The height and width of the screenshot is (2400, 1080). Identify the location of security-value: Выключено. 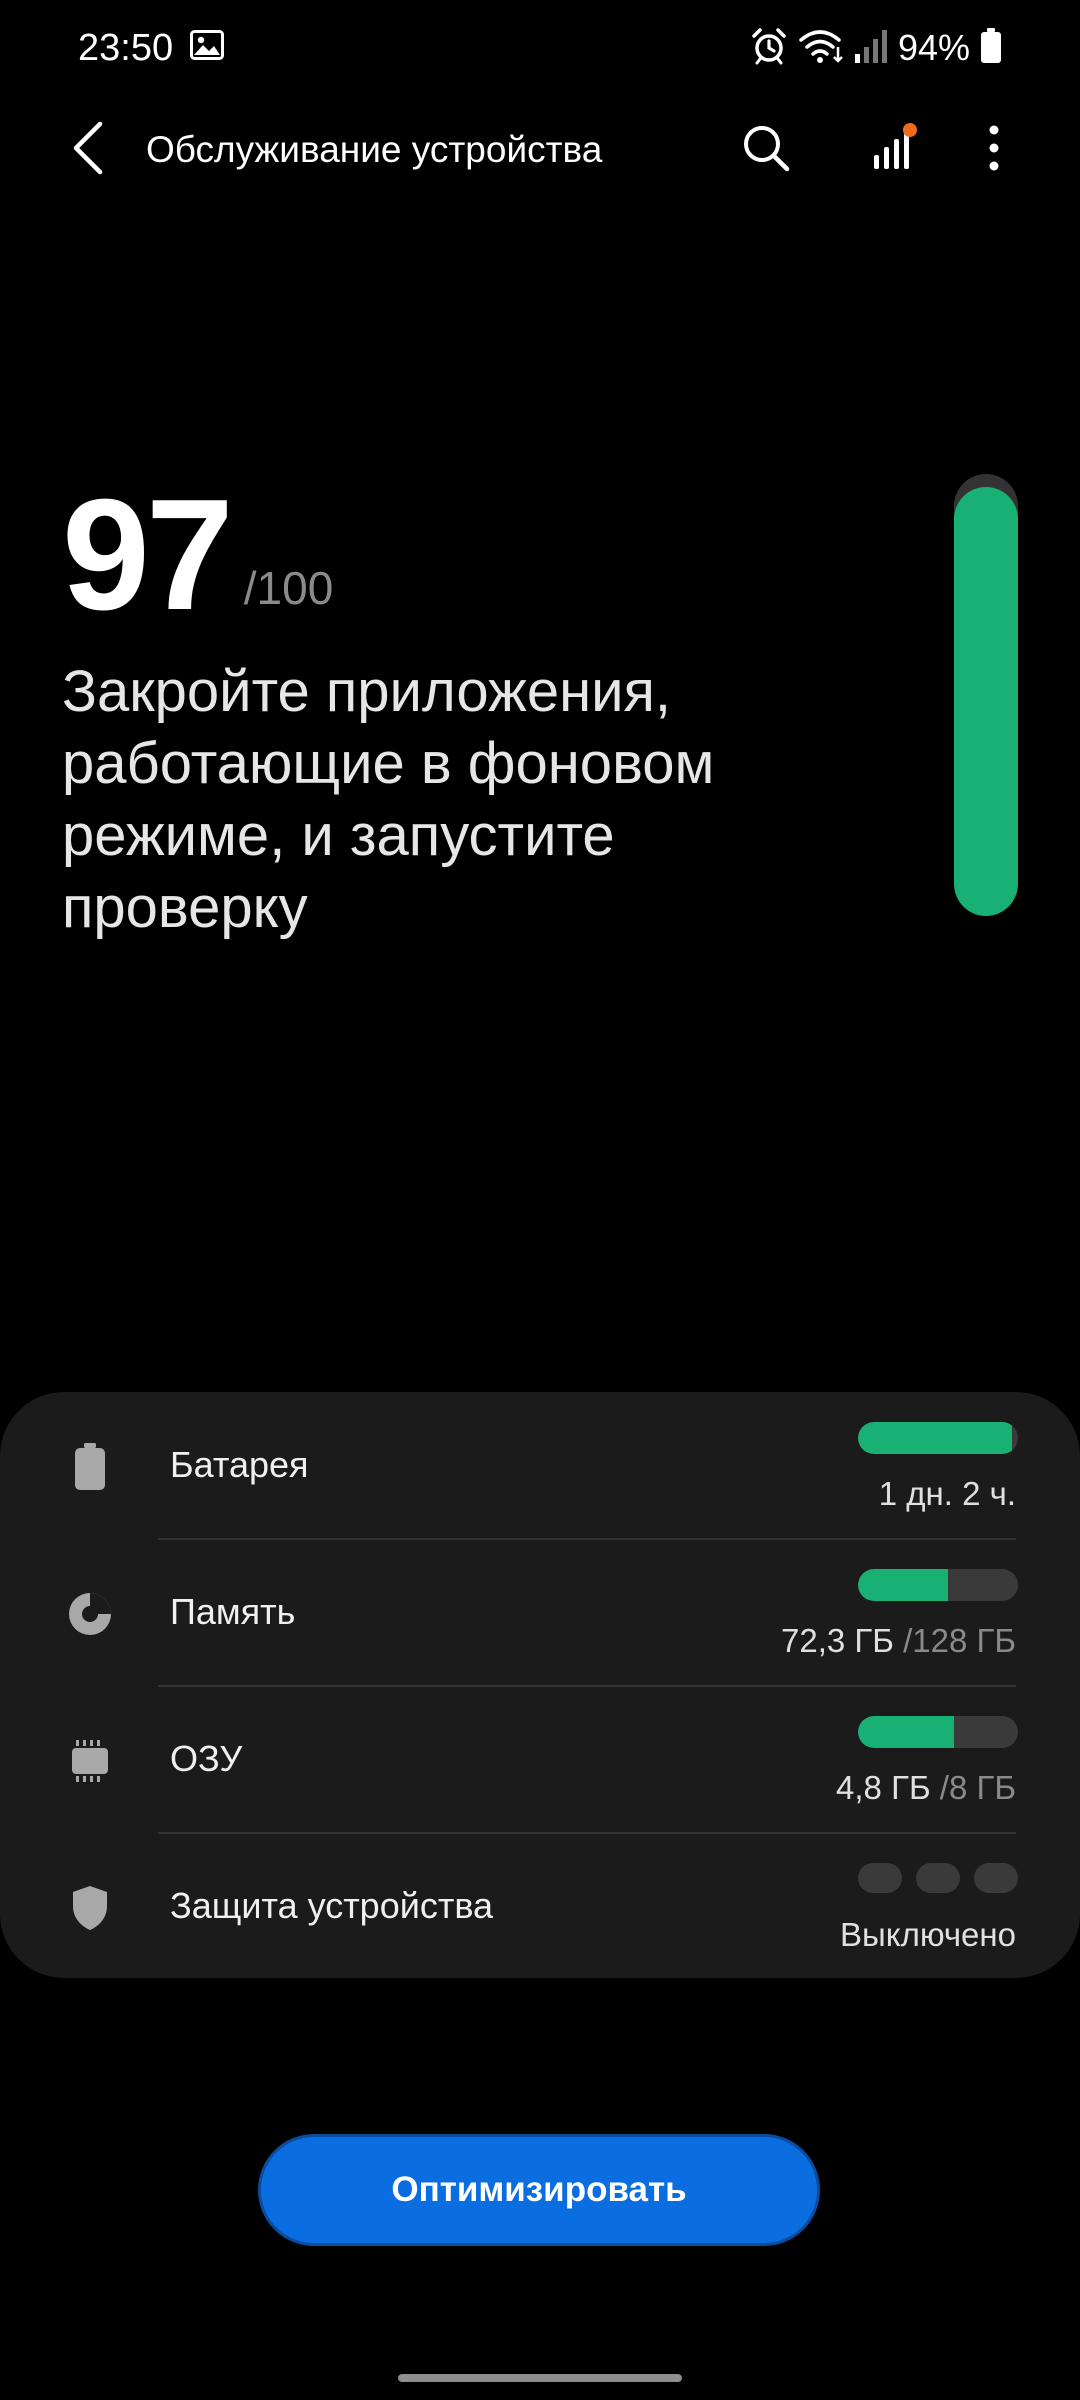
(928, 1935).